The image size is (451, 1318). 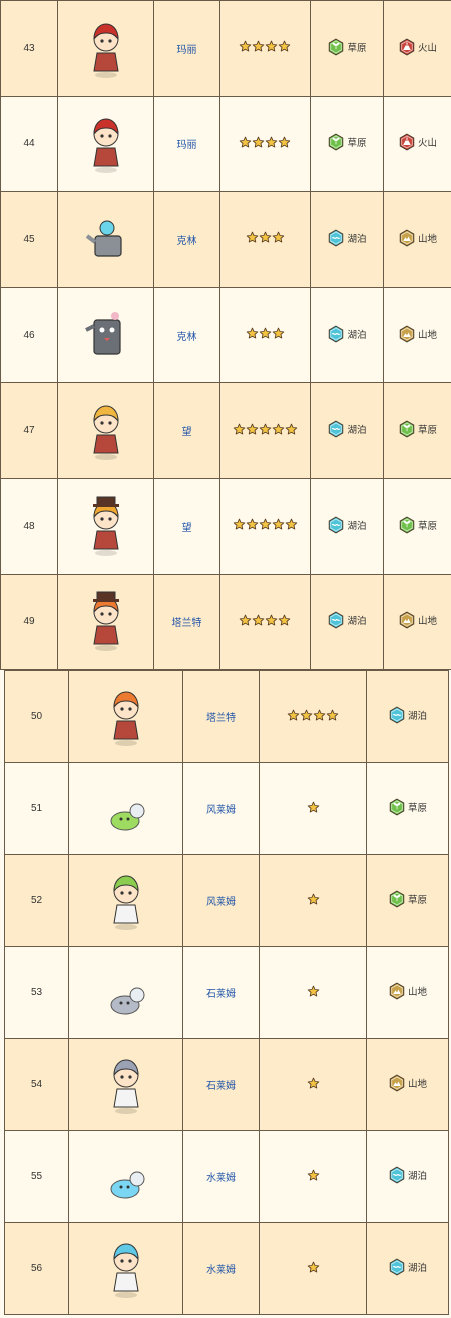 What do you see at coordinates (29, 335) in the screenshot?
I see `row-number: 46` at bounding box center [29, 335].